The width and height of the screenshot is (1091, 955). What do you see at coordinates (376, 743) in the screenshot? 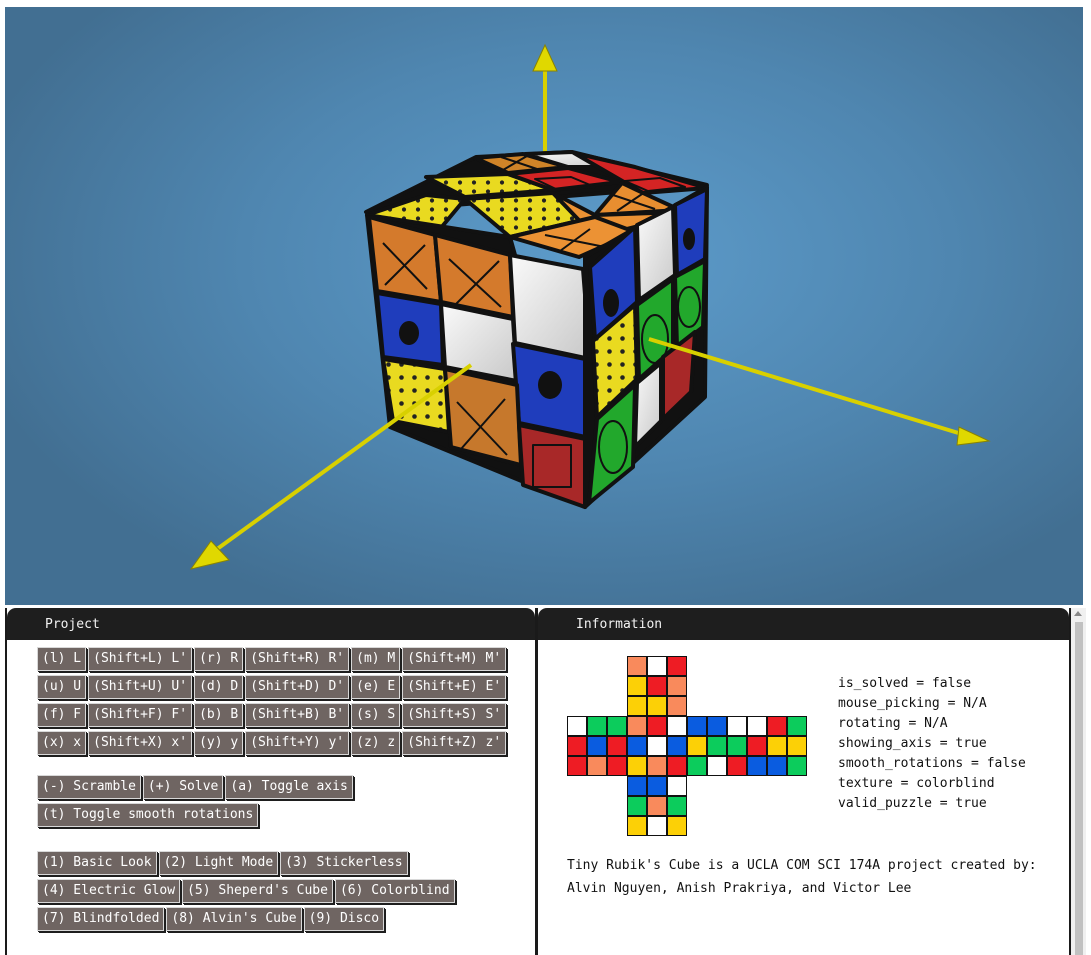
I see `z-z-button: (z) z` at bounding box center [376, 743].